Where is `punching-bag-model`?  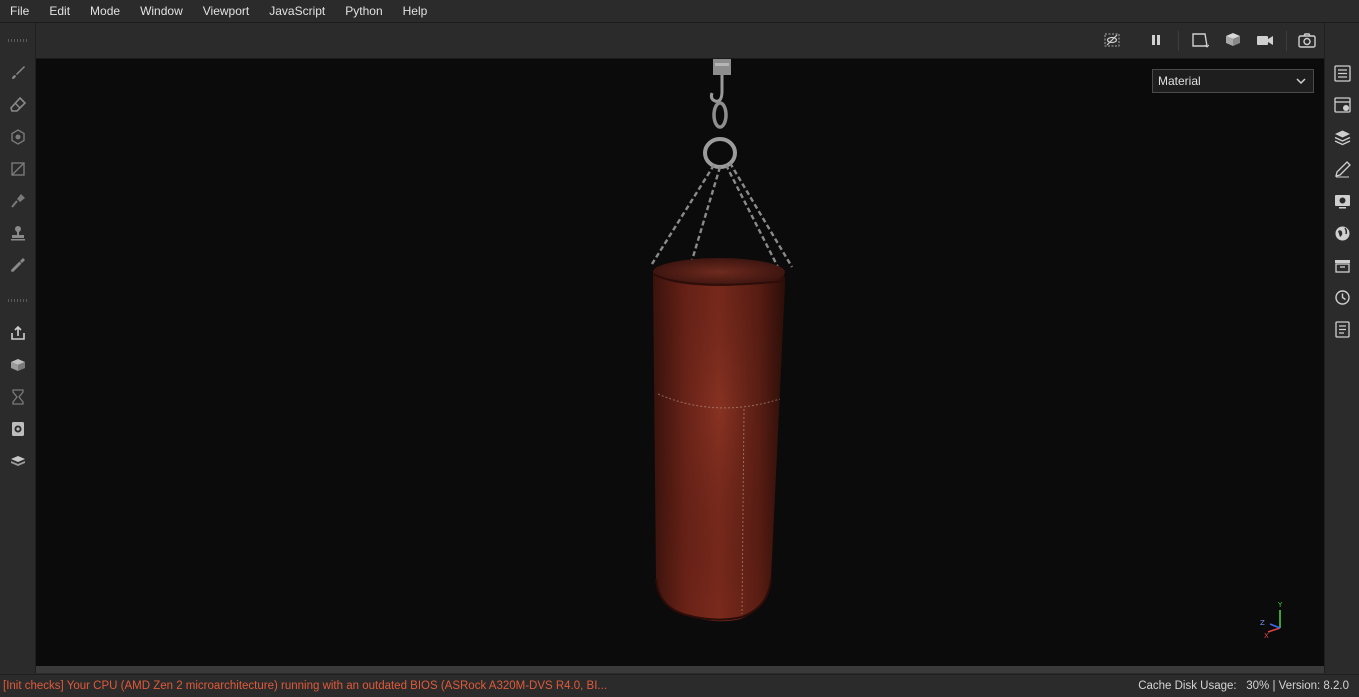
punching-bag-model is located at coordinates (722, 340).